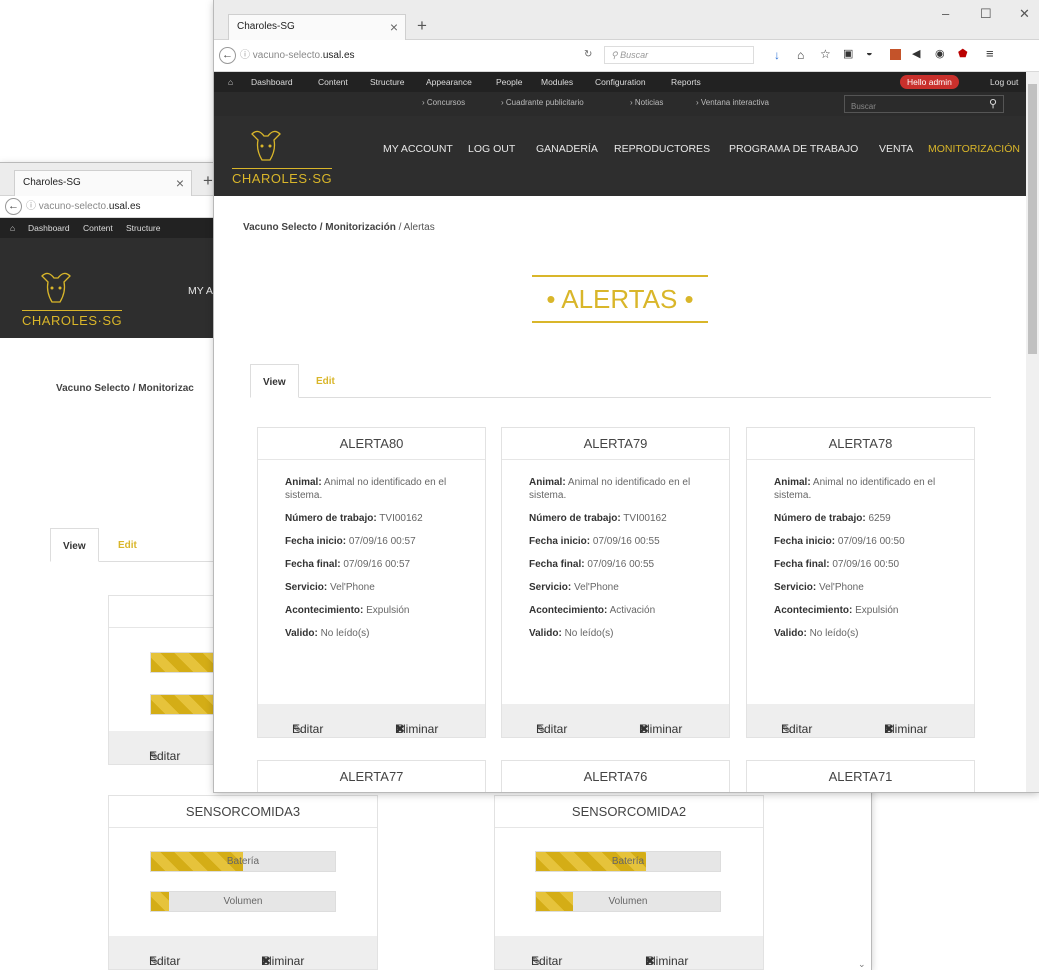  I want to click on card-title: ALERTA76, so click(615, 776).